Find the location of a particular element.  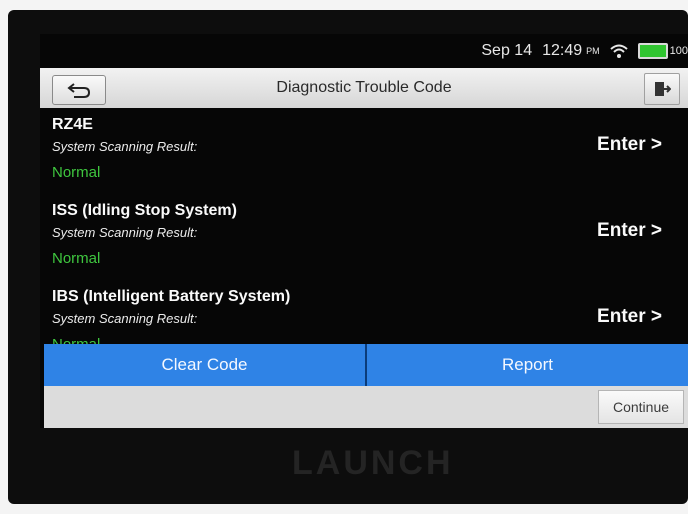

status-bar: Sep 14 12:49 PM 100 is located at coordinates (558, 51).